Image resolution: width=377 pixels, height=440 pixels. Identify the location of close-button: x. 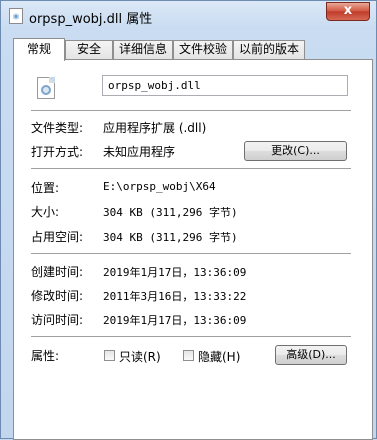
(348, 11).